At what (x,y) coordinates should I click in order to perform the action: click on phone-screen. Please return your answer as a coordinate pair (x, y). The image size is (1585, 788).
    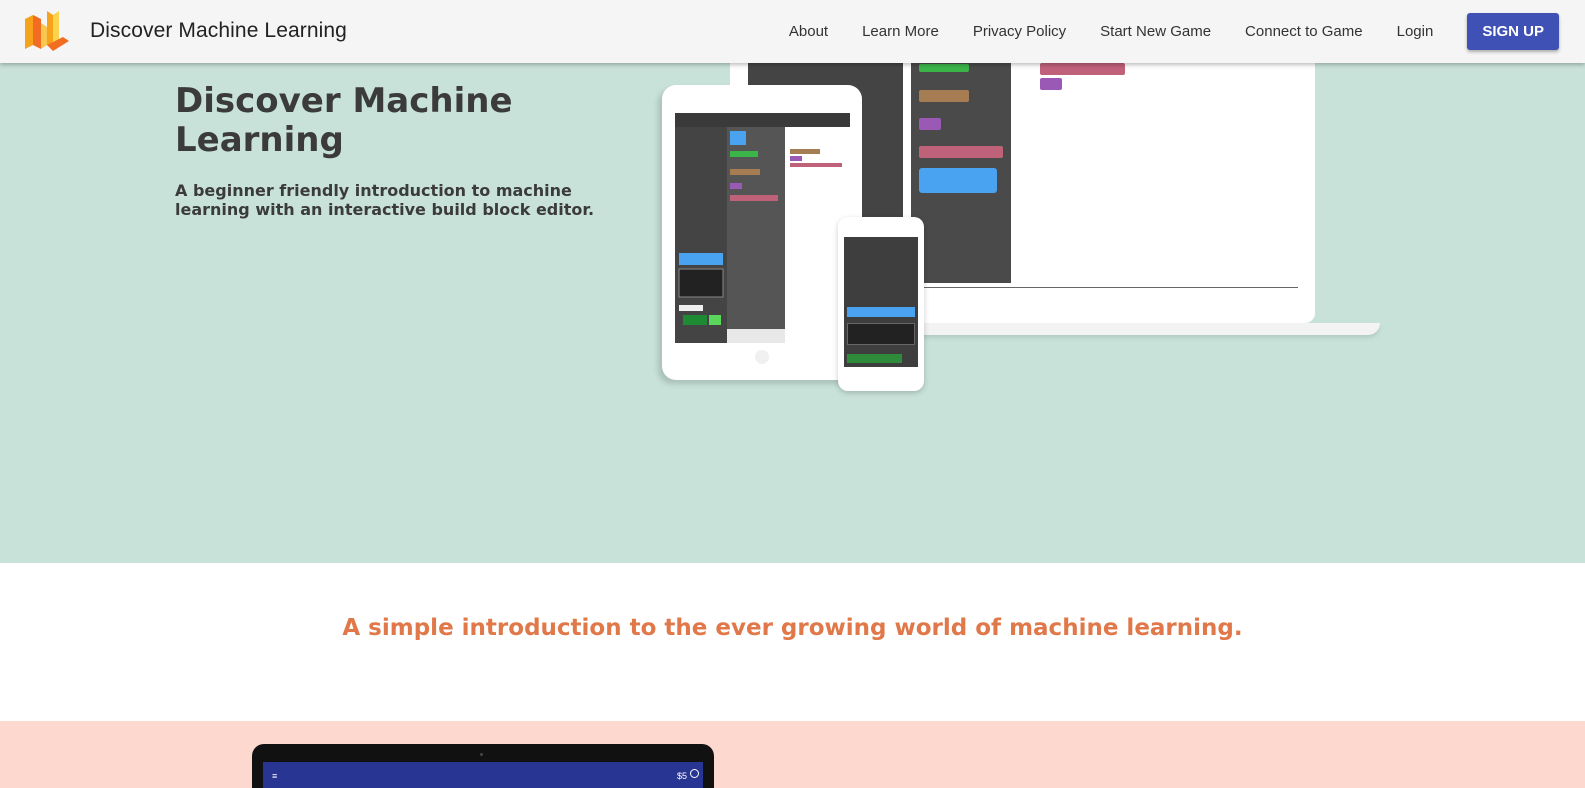
    Looking at the image, I should click on (881, 302).